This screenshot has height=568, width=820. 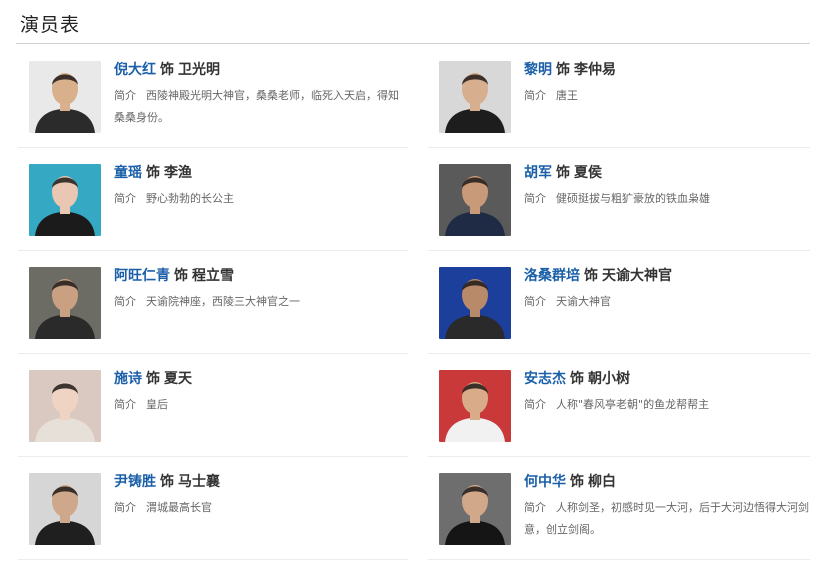 What do you see at coordinates (583, 301) in the screenshot?
I see `intro-text: 天谕大神官` at bounding box center [583, 301].